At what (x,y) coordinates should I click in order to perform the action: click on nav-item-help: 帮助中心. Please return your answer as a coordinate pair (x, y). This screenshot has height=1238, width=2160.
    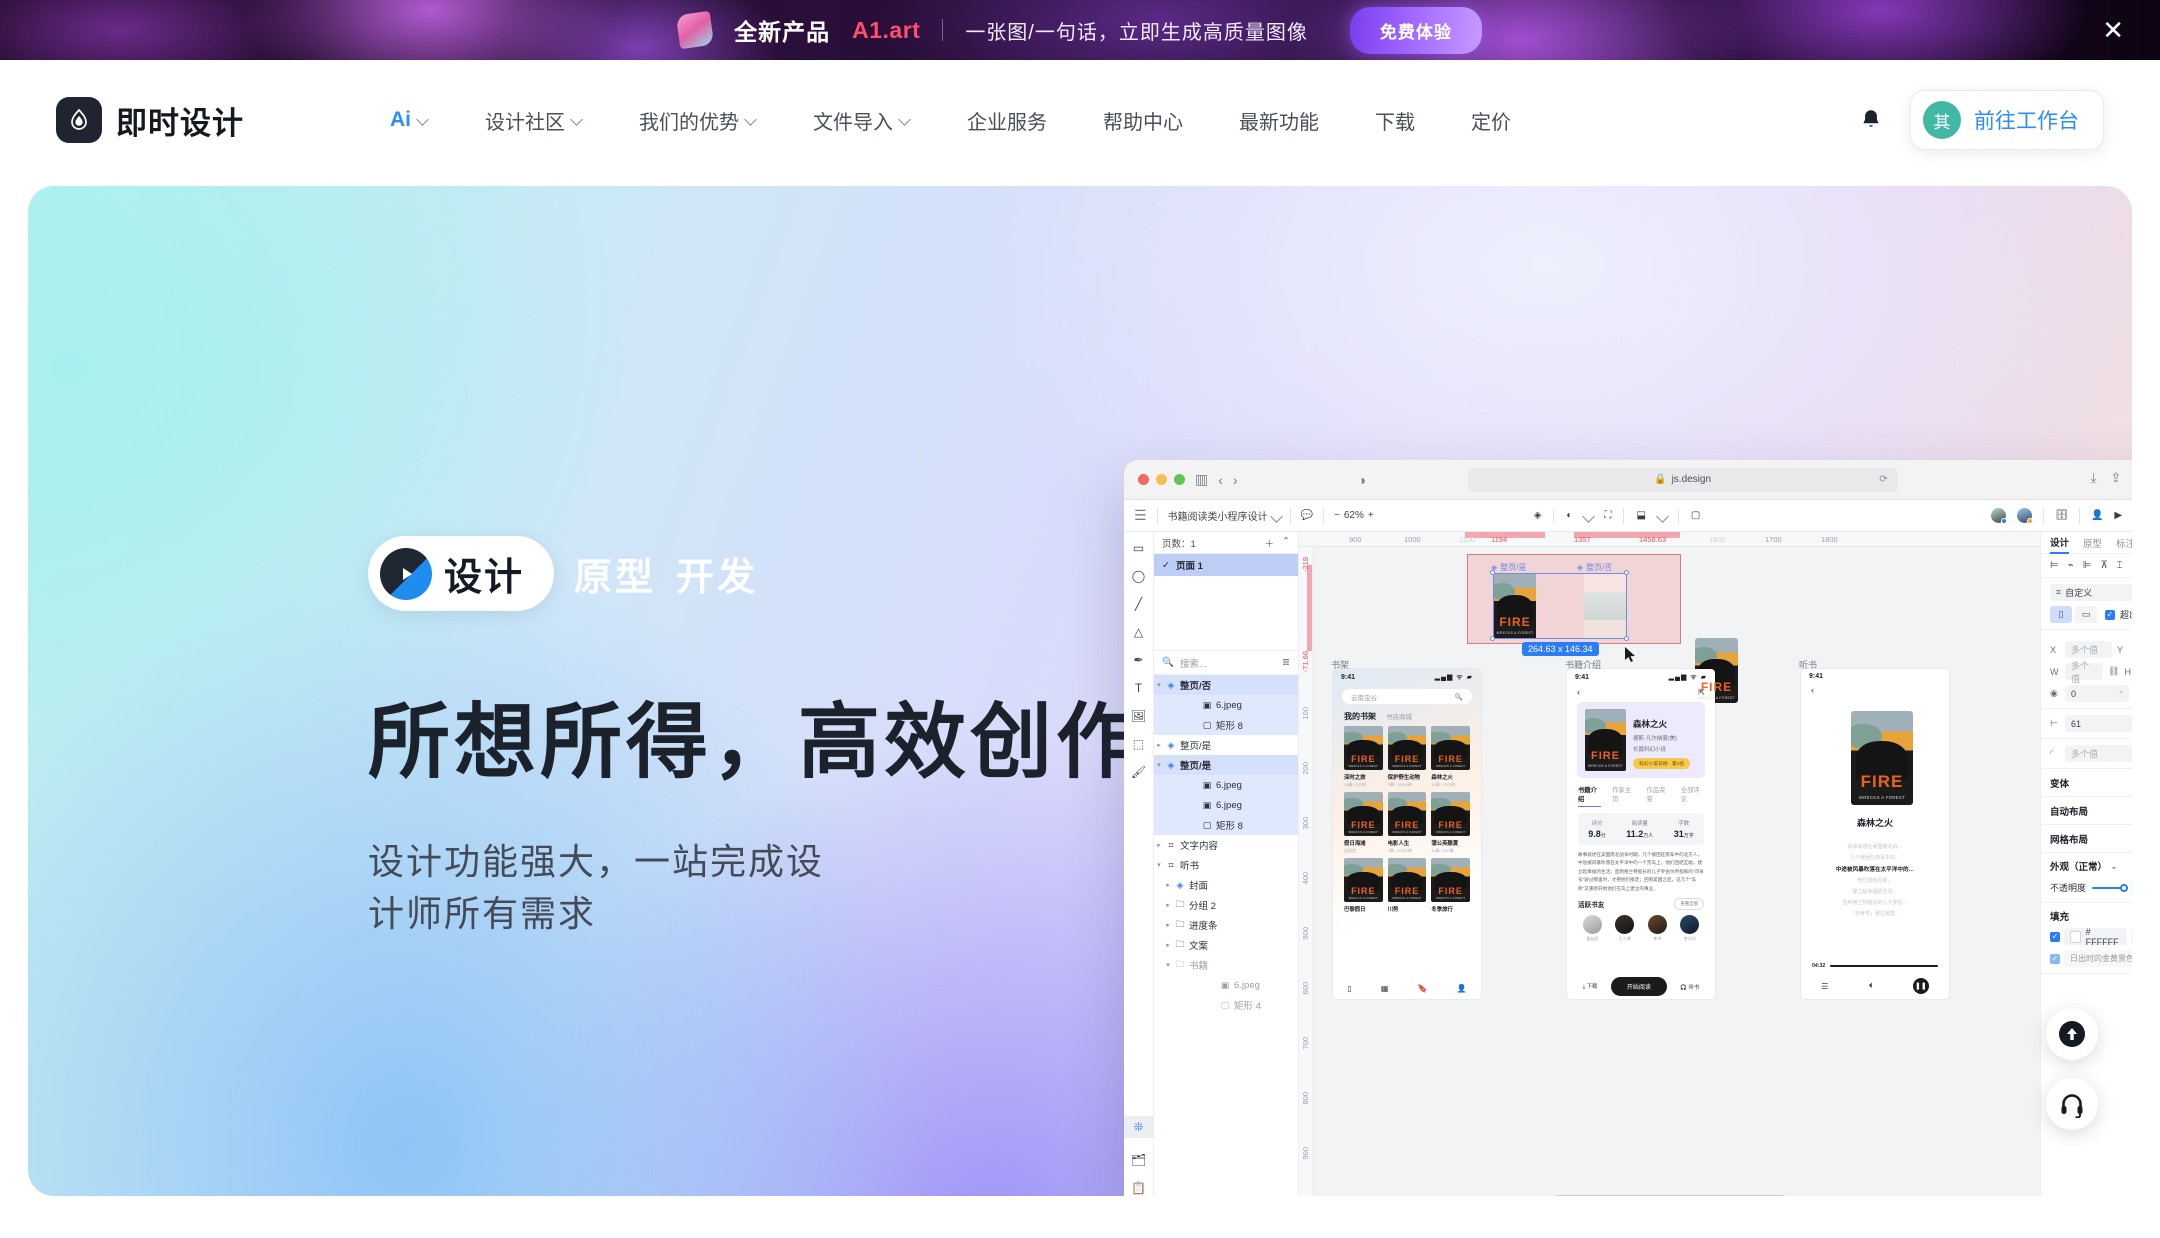
    Looking at the image, I should click on (1143, 120).